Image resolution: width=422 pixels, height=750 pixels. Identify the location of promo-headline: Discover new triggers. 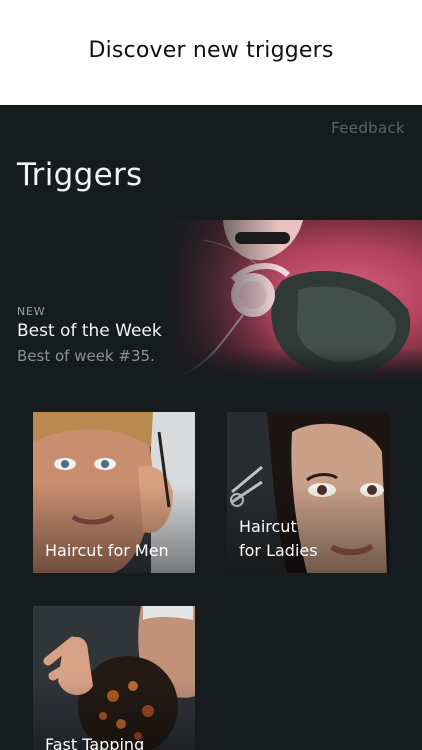
(211, 50).